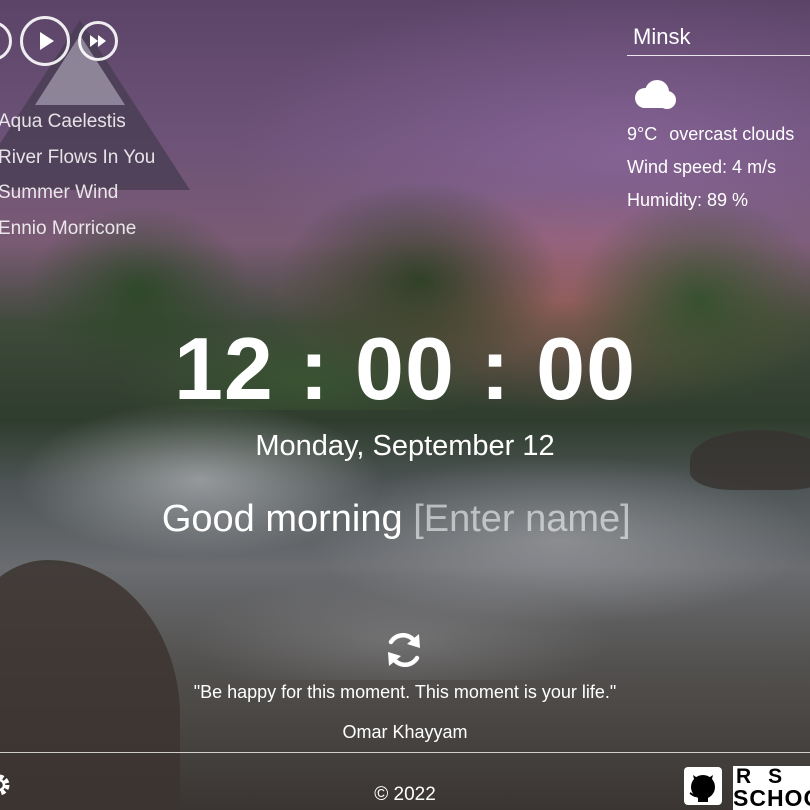 This screenshot has height=810, width=810. What do you see at coordinates (654, 96) in the screenshot?
I see `cloud-icon` at bounding box center [654, 96].